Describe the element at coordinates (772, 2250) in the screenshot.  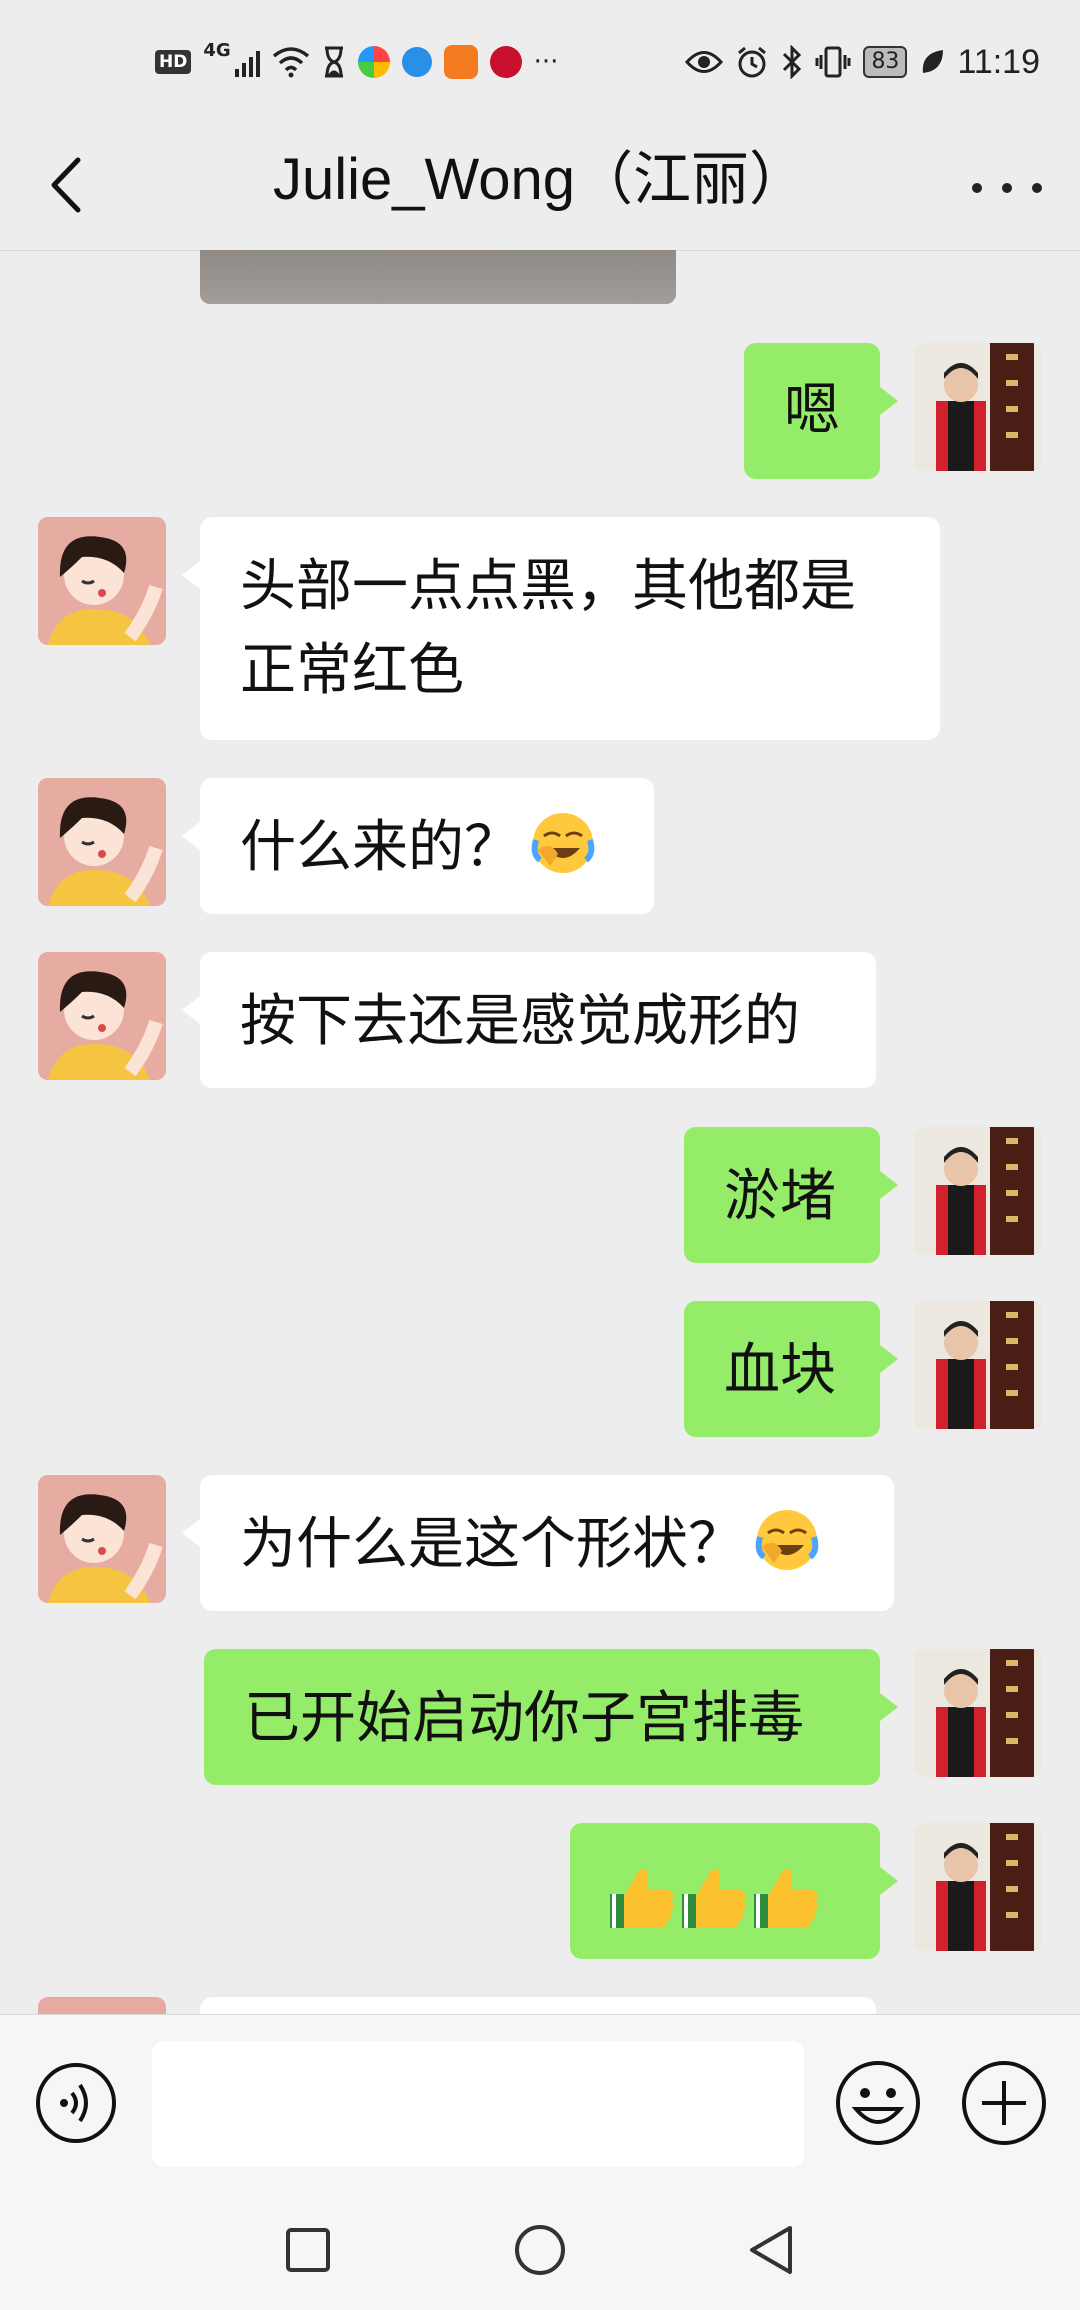
I see `back-icon` at that location.